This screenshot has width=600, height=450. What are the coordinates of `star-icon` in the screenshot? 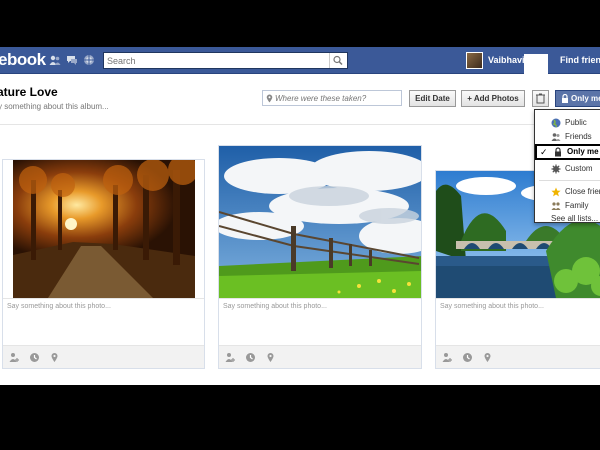 It's located at (556, 192).